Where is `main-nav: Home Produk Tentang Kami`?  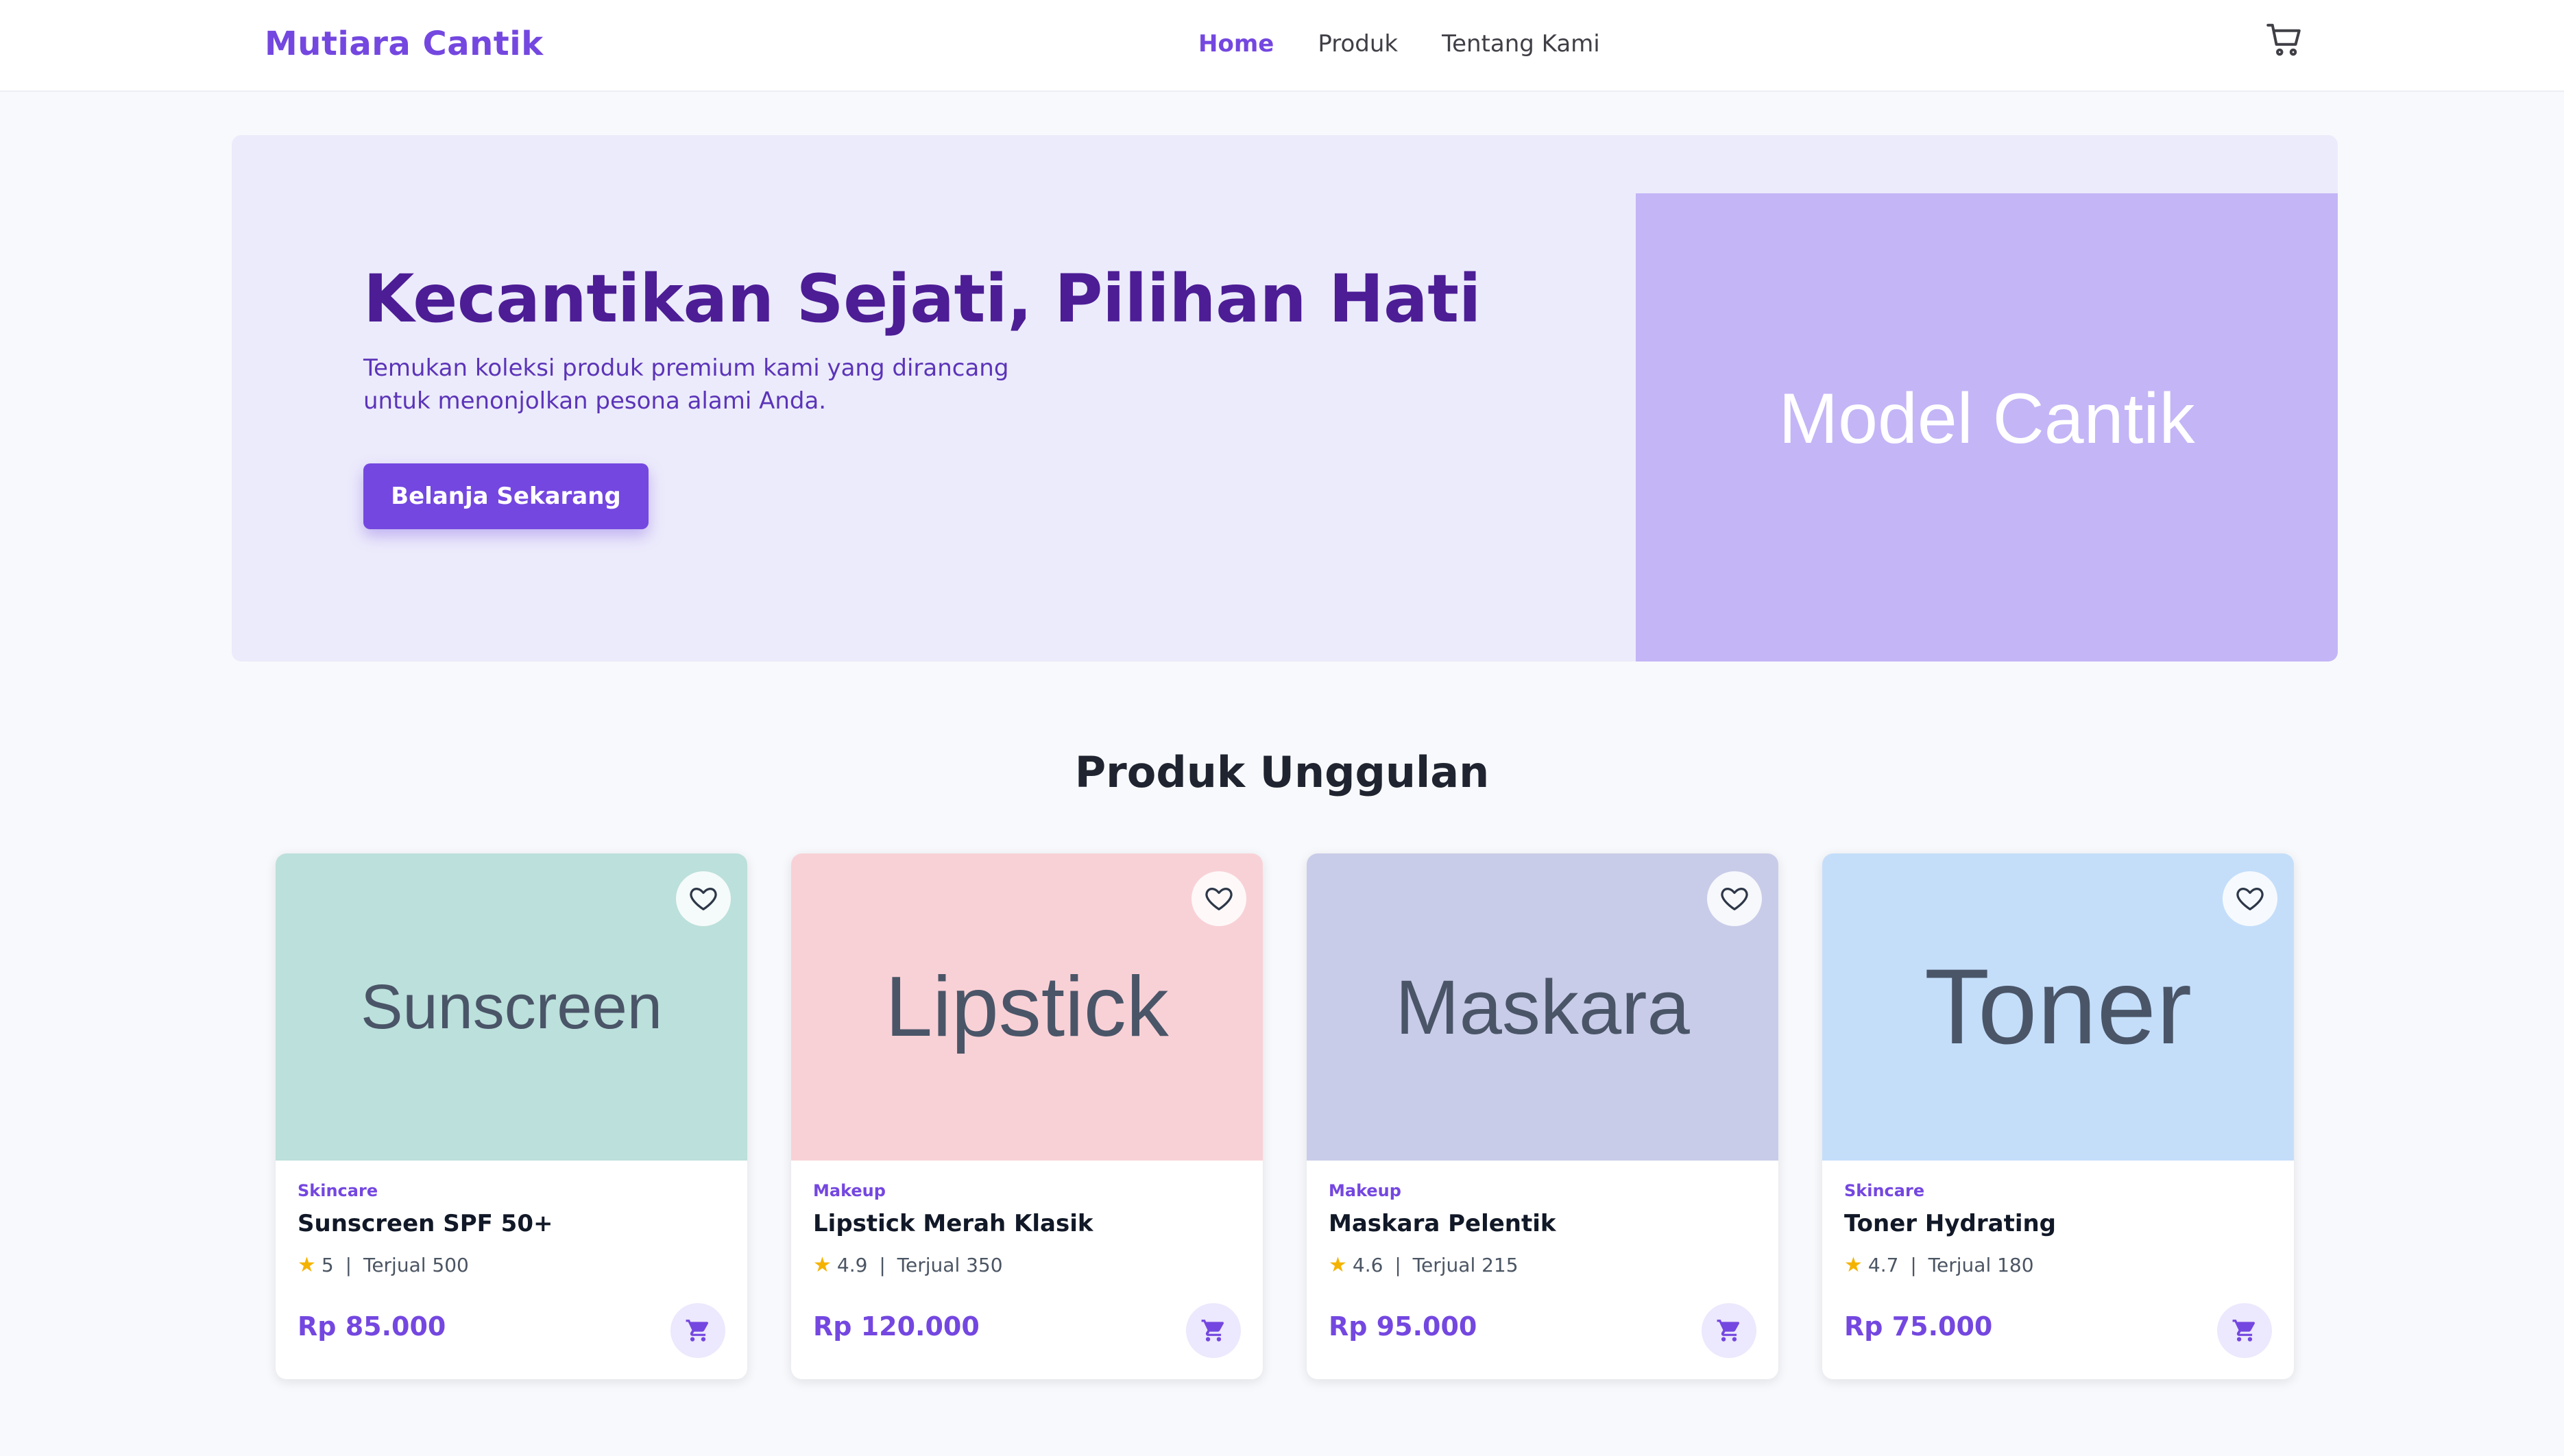
main-nav: Home Produk Tentang Kami is located at coordinates (1399, 44).